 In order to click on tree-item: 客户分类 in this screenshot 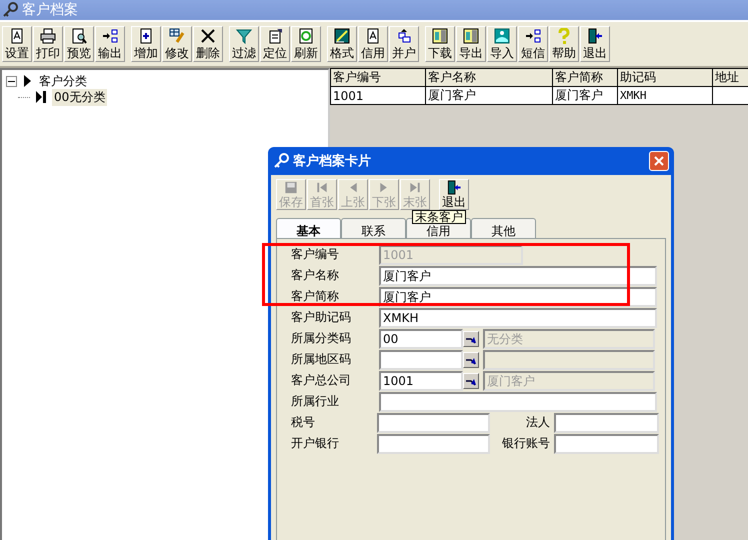, I will do `click(63, 81)`.